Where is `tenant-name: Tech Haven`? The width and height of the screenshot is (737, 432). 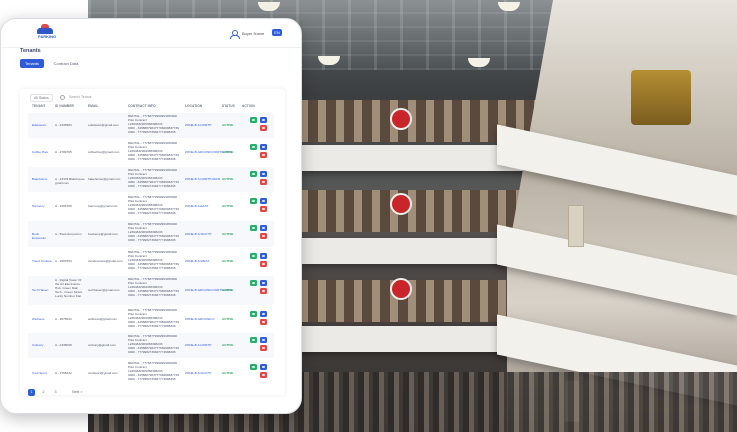
tenant-name: Tech Haven is located at coordinates (42, 290).